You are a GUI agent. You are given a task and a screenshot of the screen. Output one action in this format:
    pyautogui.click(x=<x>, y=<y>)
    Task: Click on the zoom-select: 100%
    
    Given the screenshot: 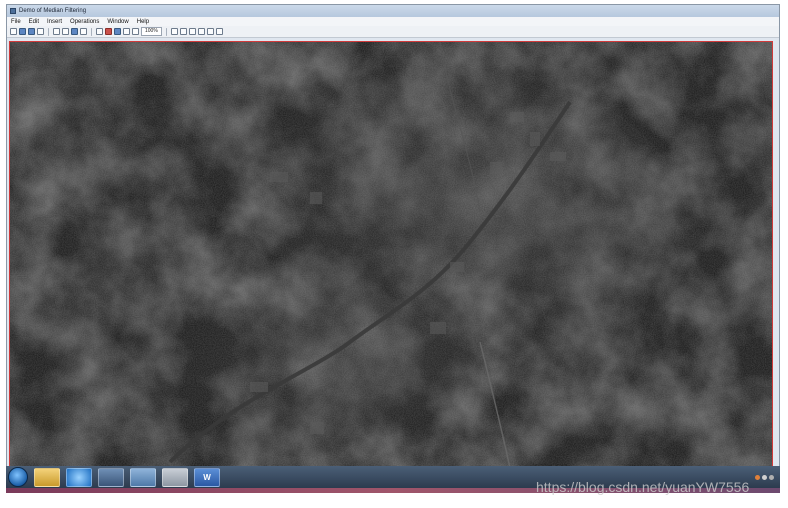 What is the action you would take?
    pyautogui.click(x=151, y=31)
    